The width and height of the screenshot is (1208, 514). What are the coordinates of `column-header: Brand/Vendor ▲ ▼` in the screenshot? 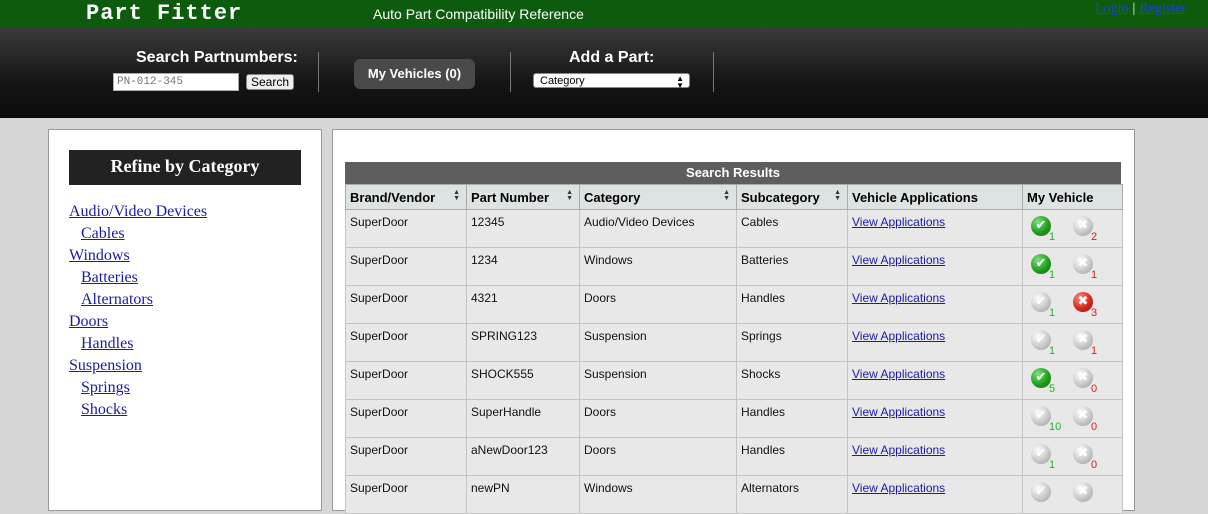 It's located at (406, 197).